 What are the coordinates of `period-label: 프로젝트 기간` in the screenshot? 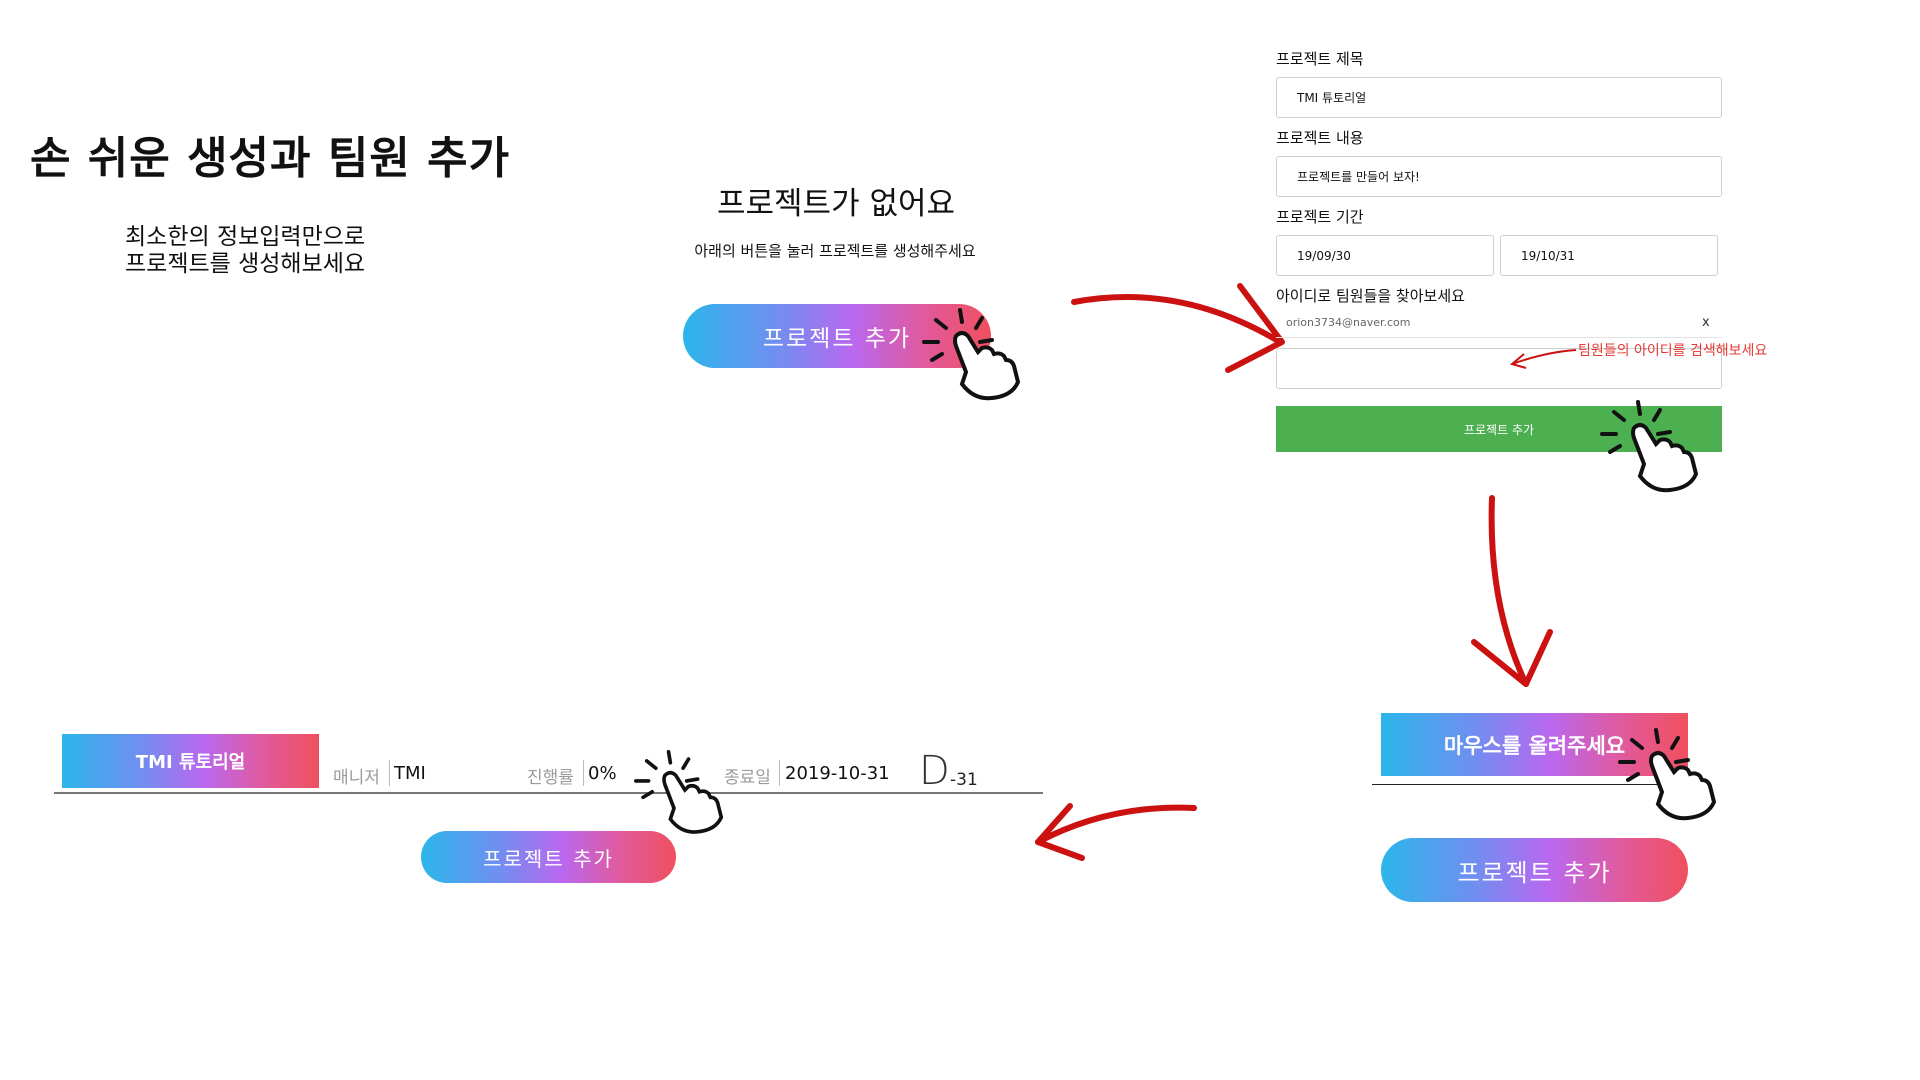 It's located at (1320, 217).